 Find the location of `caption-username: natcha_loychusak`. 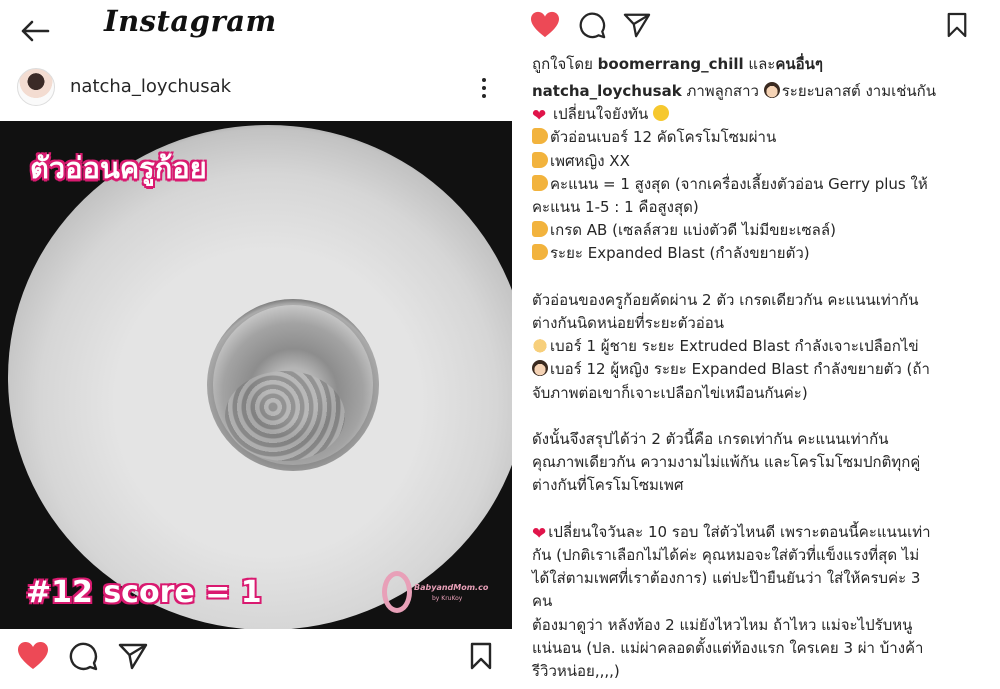

caption-username: natcha_loychusak is located at coordinates (607, 91).